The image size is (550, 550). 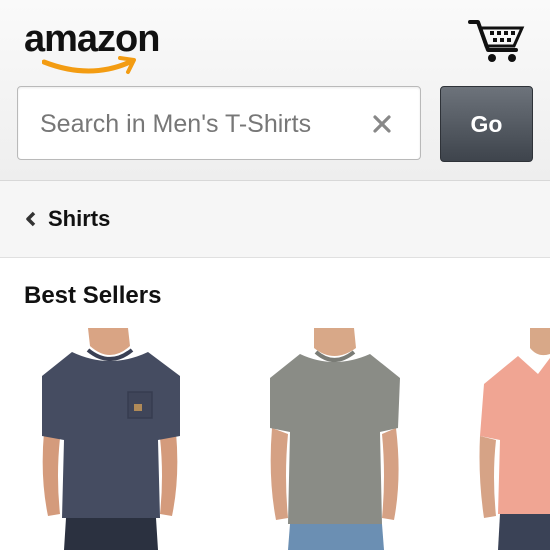 What do you see at coordinates (514, 439) in the screenshot?
I see `product-image-salmon-tshirt` at bounding box center [514, 439].